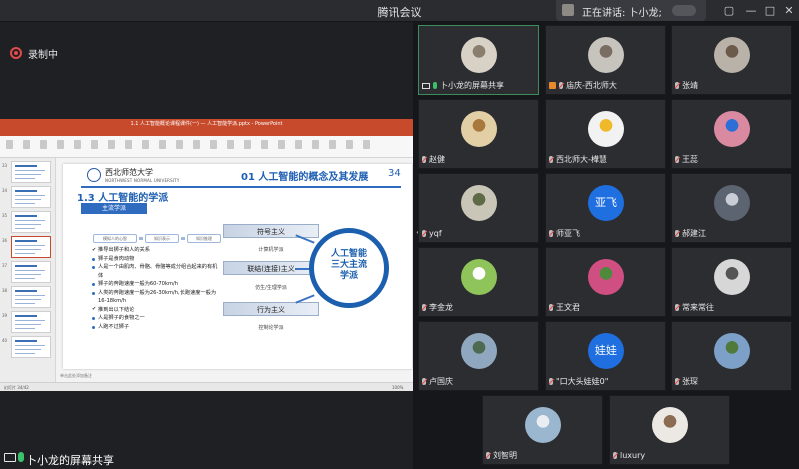 Image resolution: width=799 pixels, height=469 pixels. What do you see at coordinates (789, 11) in the screenshot?
I see `close-button: ✕` at bounding box center [789, 11].